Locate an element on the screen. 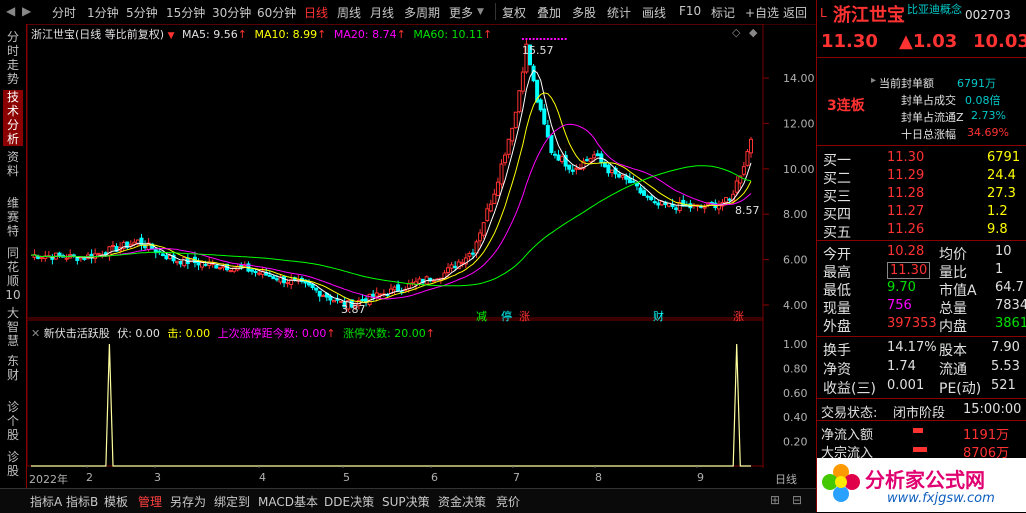  event-marker-limit: 涨 is located at coordinates (524, 316).